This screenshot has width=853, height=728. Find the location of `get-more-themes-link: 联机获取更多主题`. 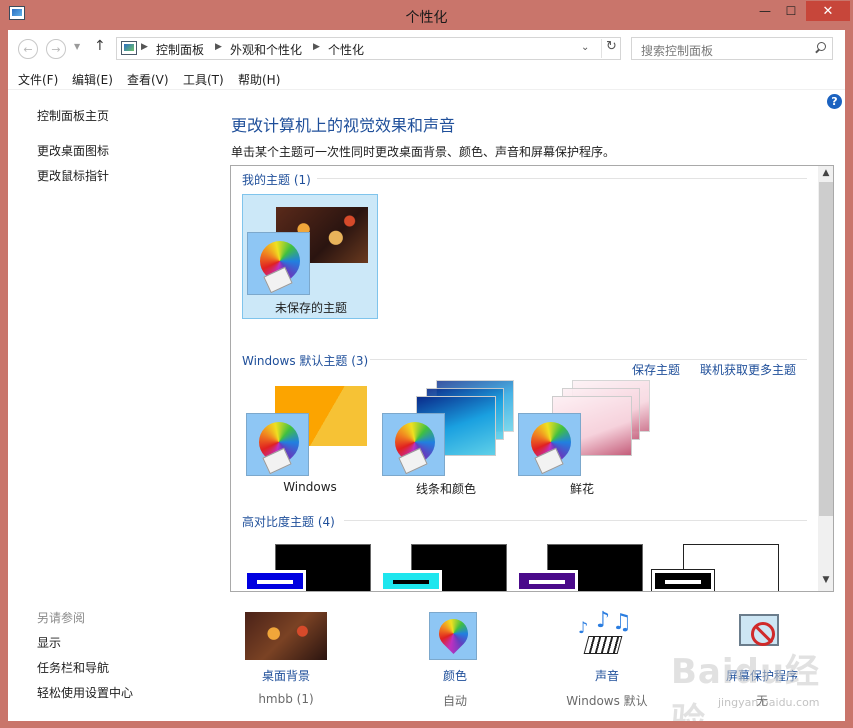

get-more-themes-link: 联机获取更多主题 is located at coordinates (748, 369).